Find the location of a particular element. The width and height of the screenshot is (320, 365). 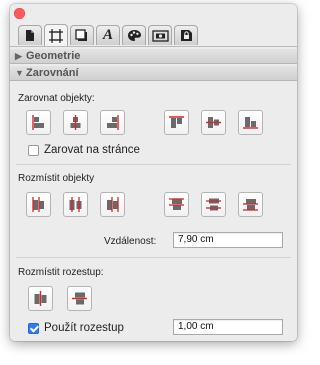

distribute-left-icon is located at coordinates (38, 204).